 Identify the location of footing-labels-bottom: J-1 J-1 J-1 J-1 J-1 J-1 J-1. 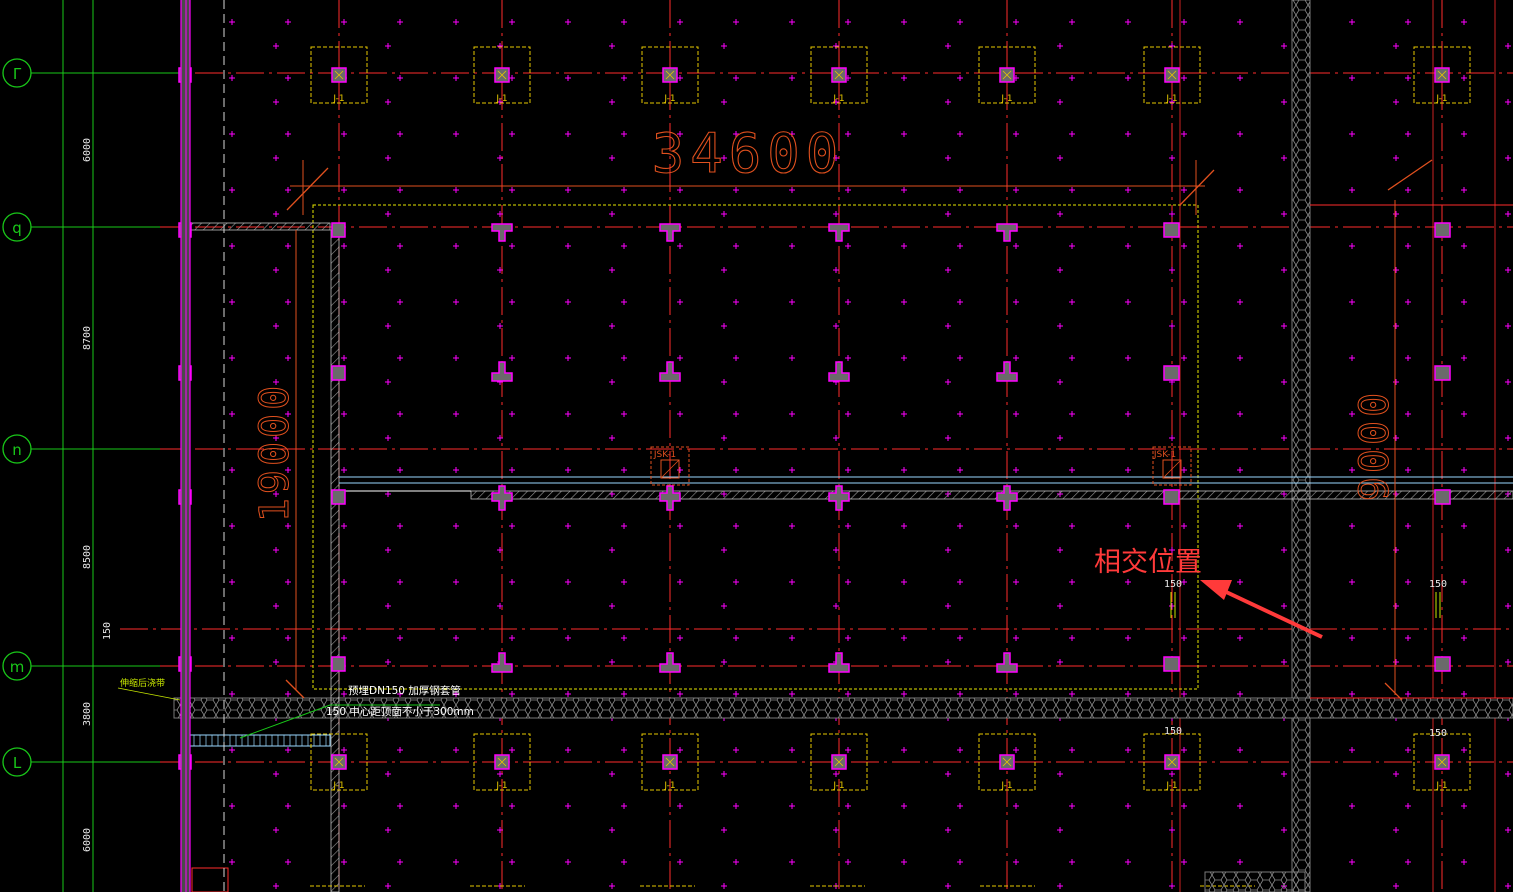
(889, 786).